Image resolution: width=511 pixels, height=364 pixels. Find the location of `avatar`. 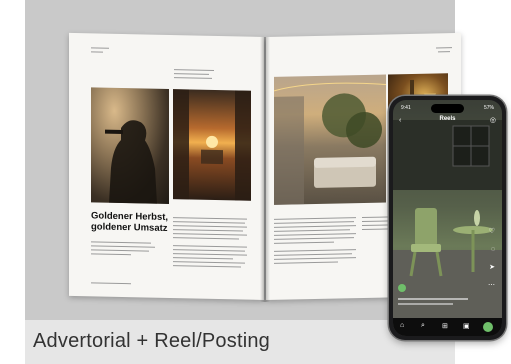

avatar is located at coordinates (402, 288).